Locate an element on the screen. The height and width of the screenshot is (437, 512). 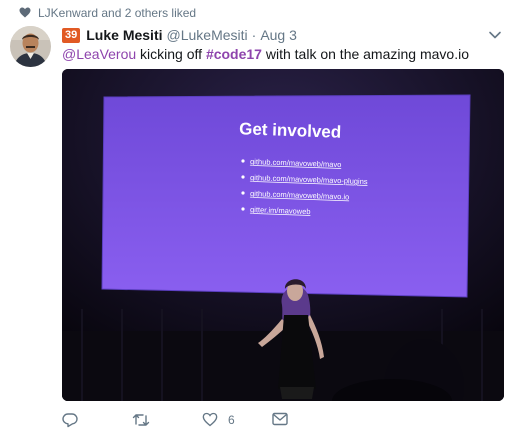
slide-title: Get involved is located at coordinates (290, 130).